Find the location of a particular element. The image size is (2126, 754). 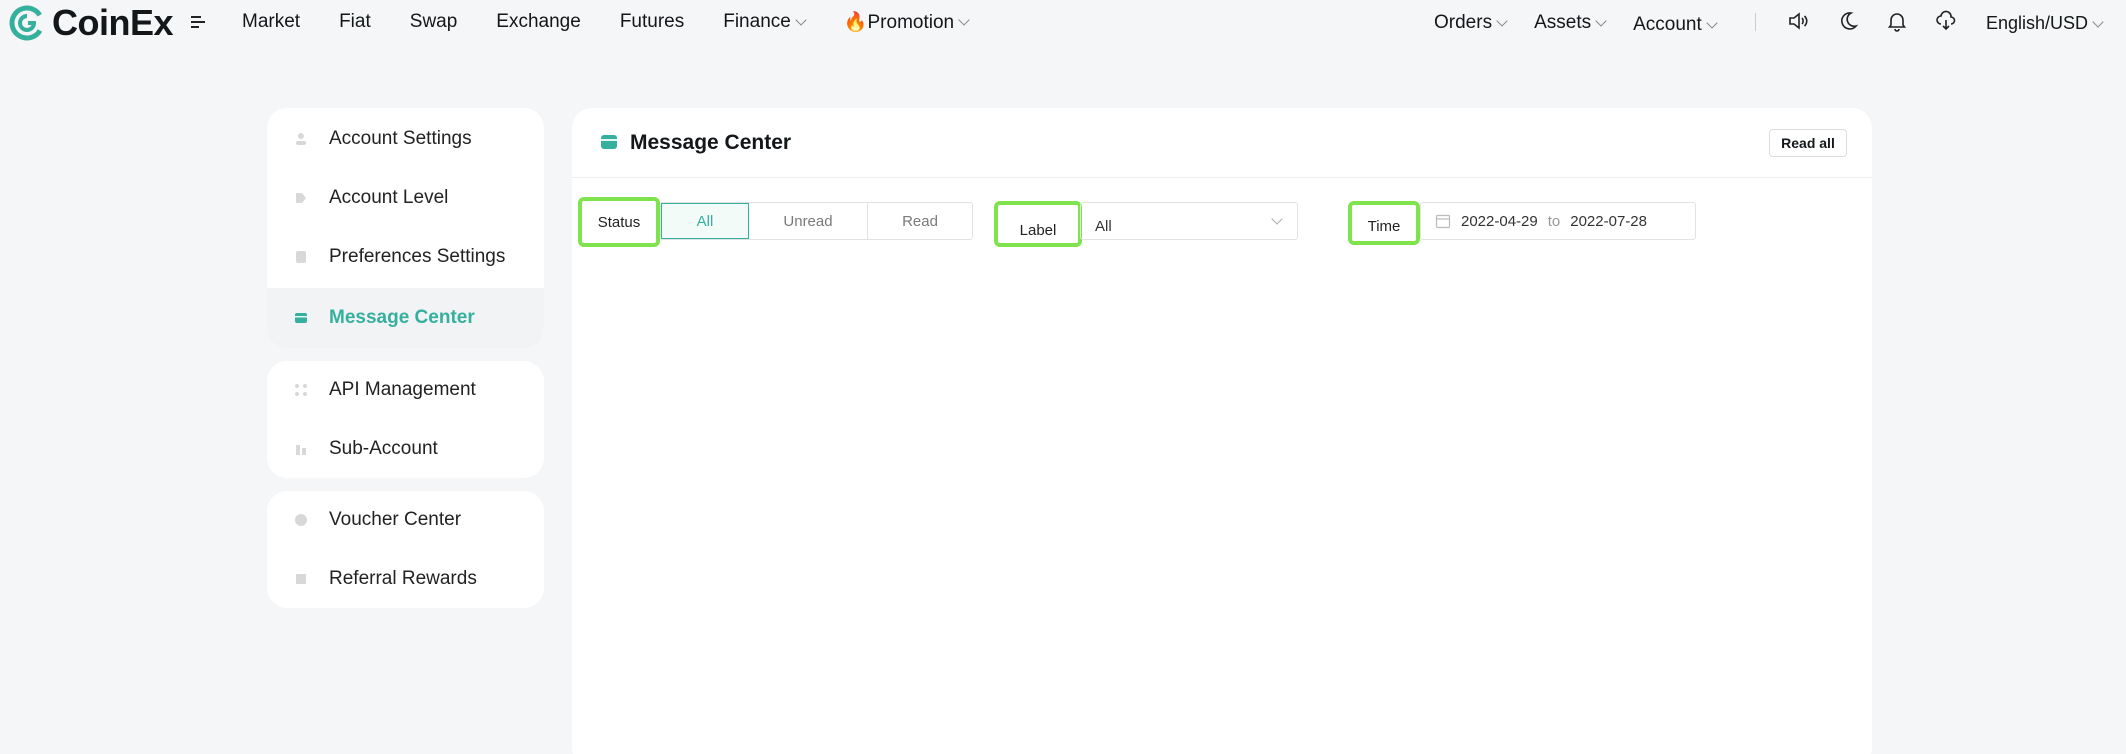

sidebar-item-label: Sub-Account is located at coordinates (383, 448).